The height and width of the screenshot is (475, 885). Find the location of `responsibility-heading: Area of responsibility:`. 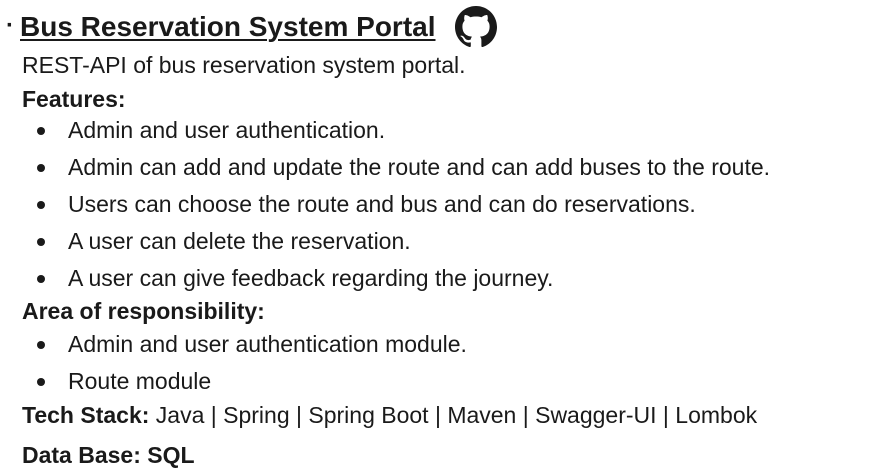

responsibility-heading: Area of responsibility: is located at coordinates (143, 311).